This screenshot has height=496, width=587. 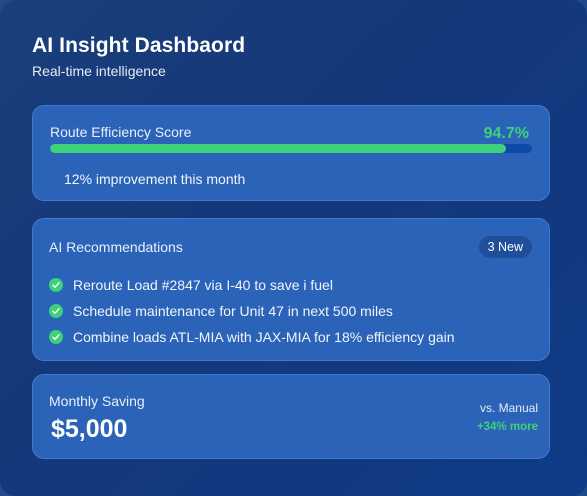 I want to click on page-title: AI Insight Dashbaord, so click(x=139, y=45).